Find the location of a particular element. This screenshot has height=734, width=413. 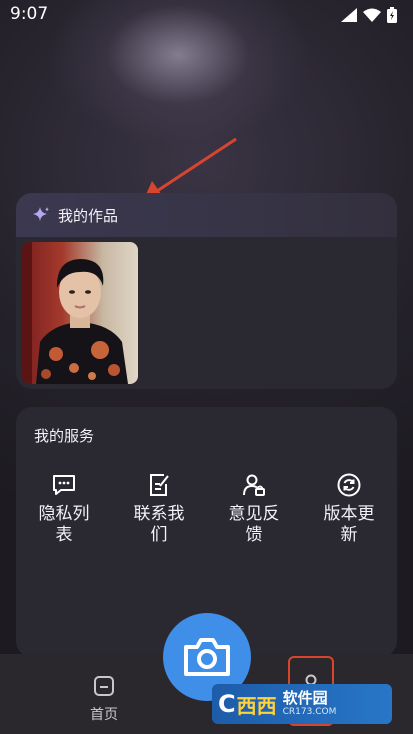

service-feedback: 意见反馈 is located at coordinates (254, 508).